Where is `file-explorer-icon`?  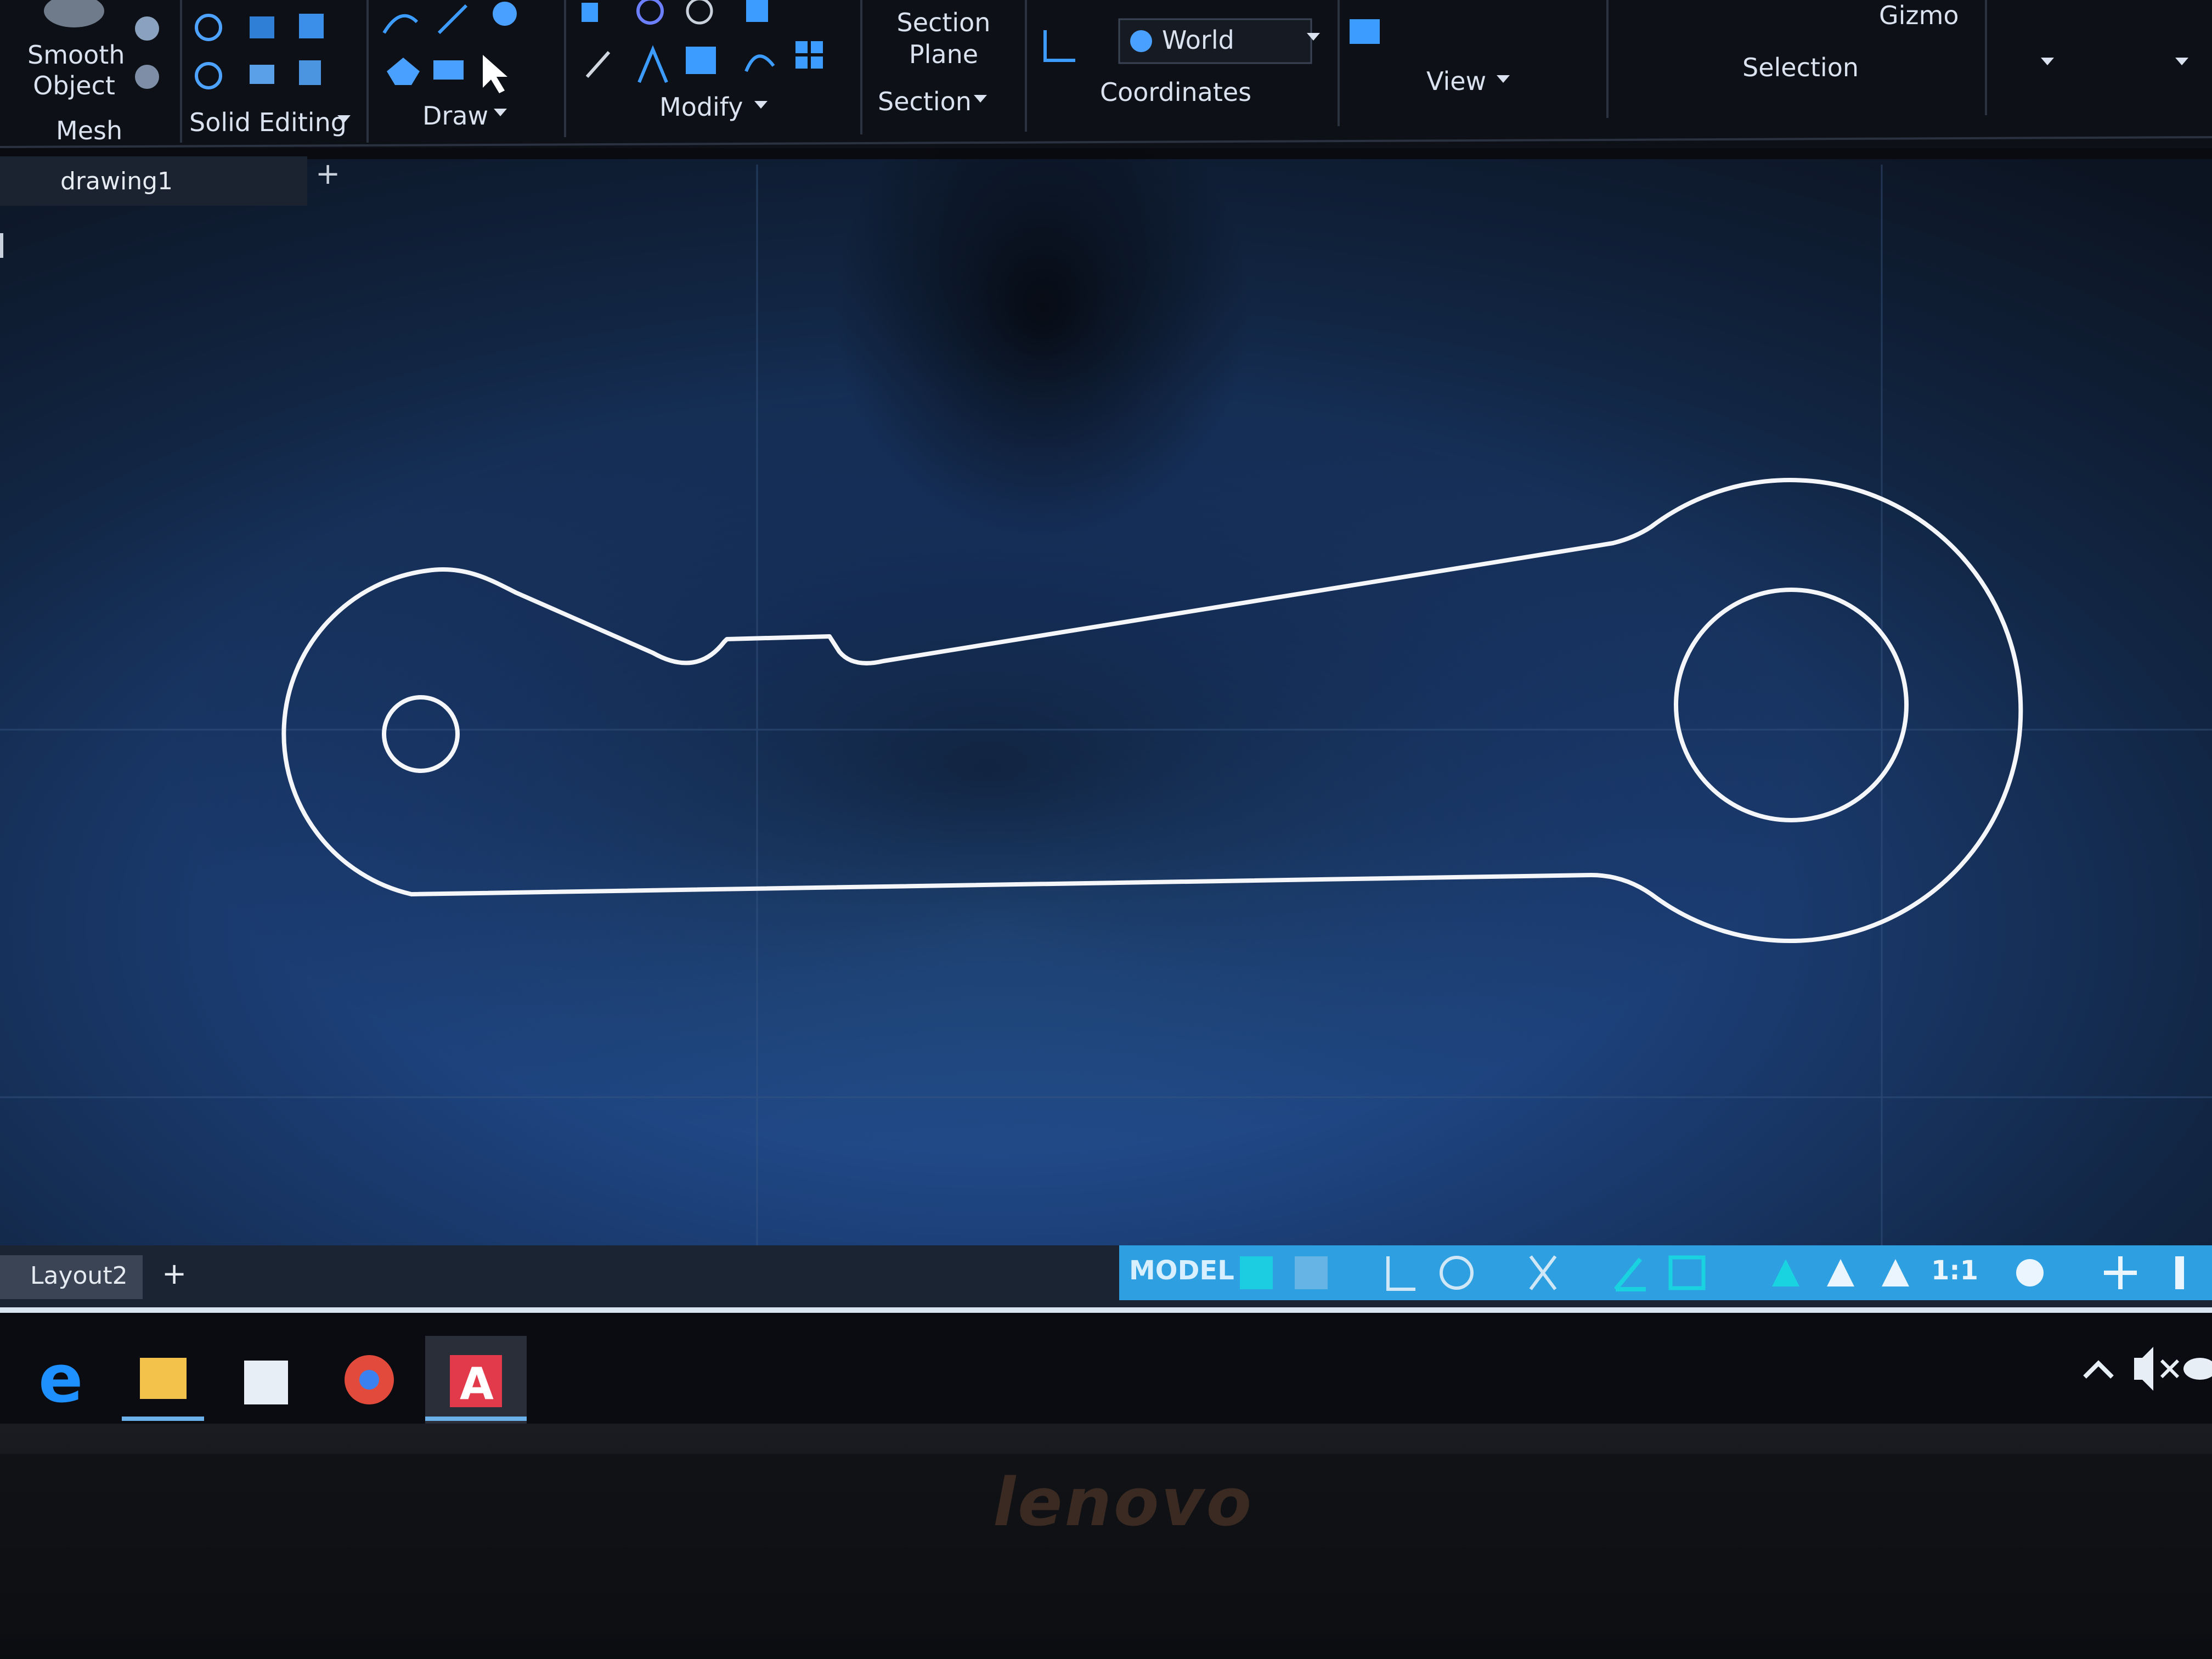
file-explorer-icon is located at coordinates (164, 1379).